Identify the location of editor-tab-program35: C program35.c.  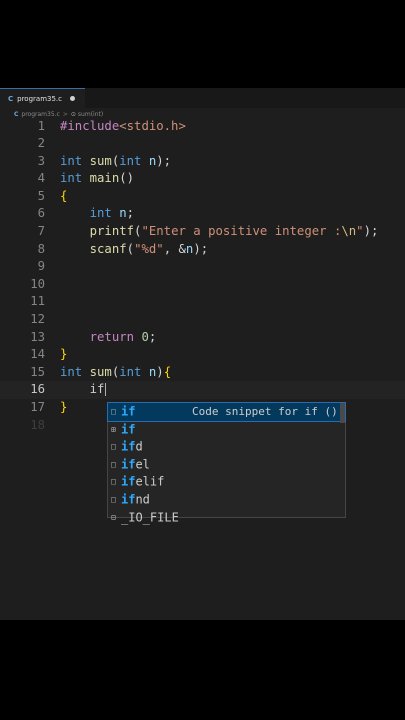
(43, 98).